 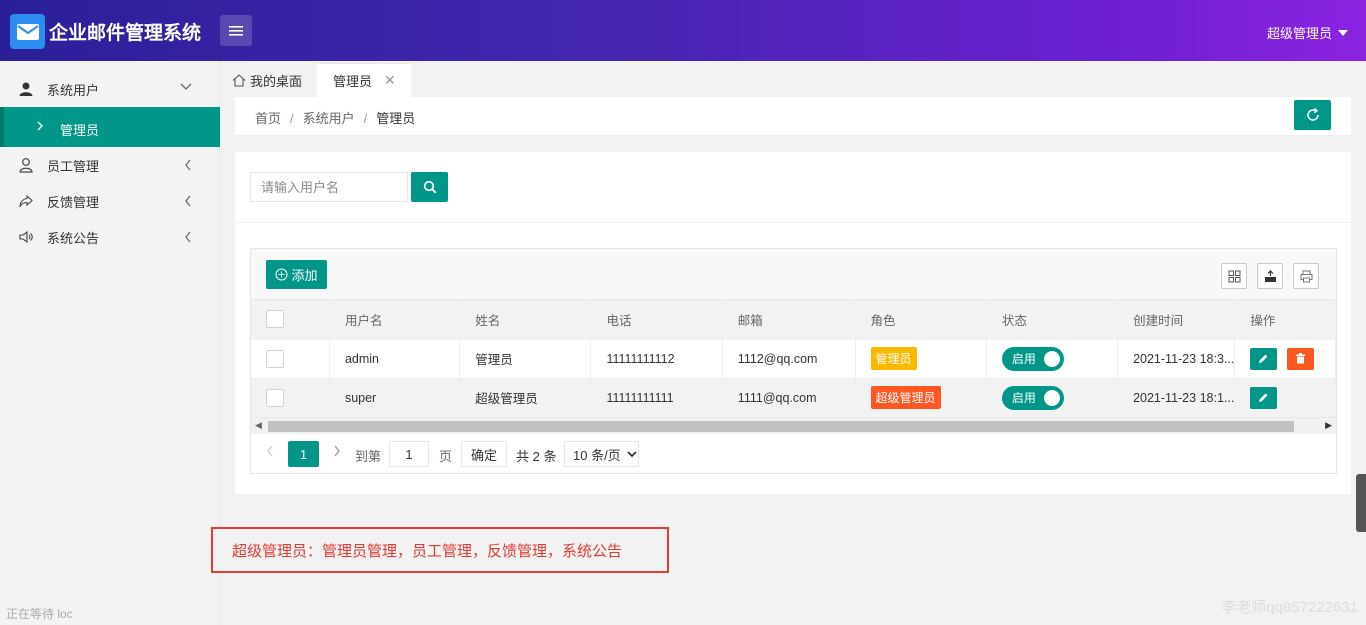 I want to click on cell-username: super, so click(x=395, y=398).